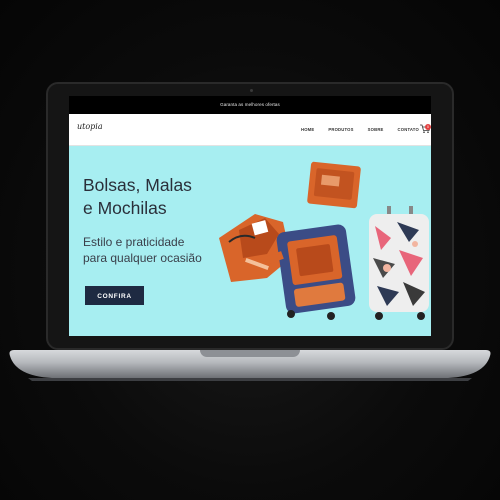  Describe the element at coordinates (334, 185) in the screenshot. I see `packing-cube-small` at that location.